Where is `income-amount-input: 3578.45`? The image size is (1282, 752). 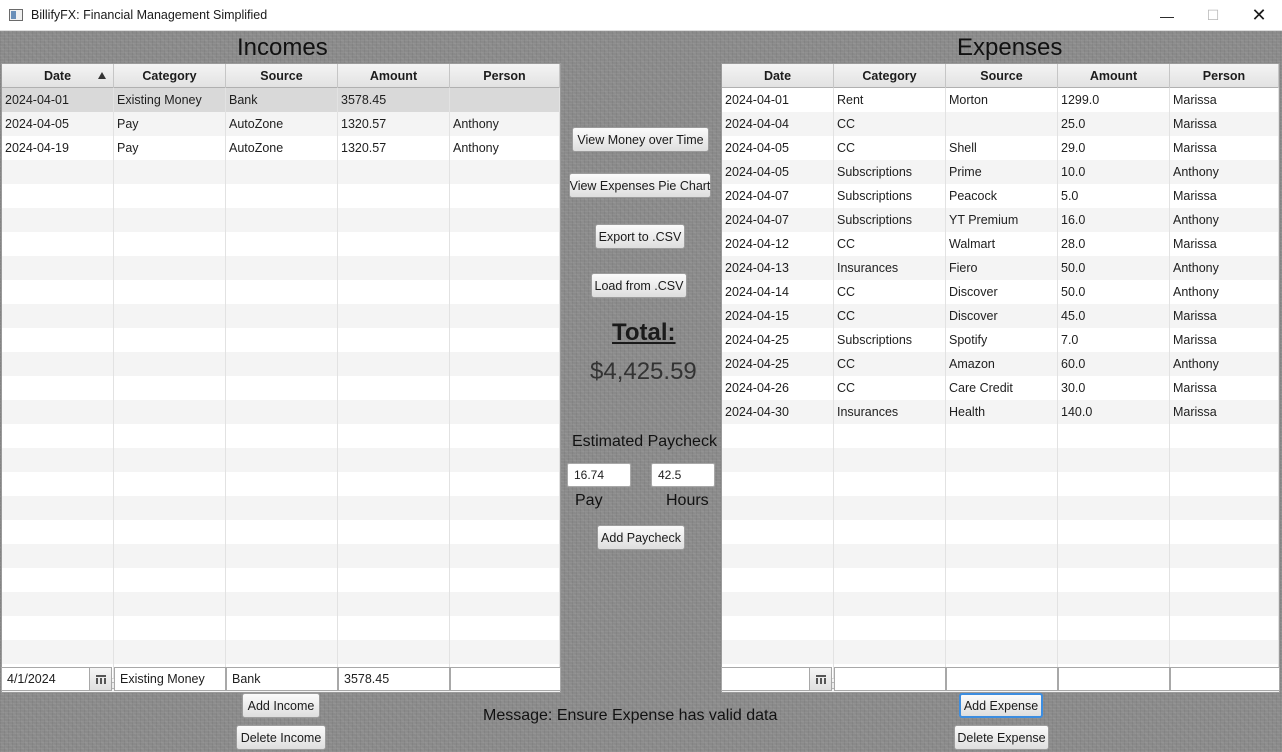
income-amount-input: 3578.45 is located at coordinates (394, 679).